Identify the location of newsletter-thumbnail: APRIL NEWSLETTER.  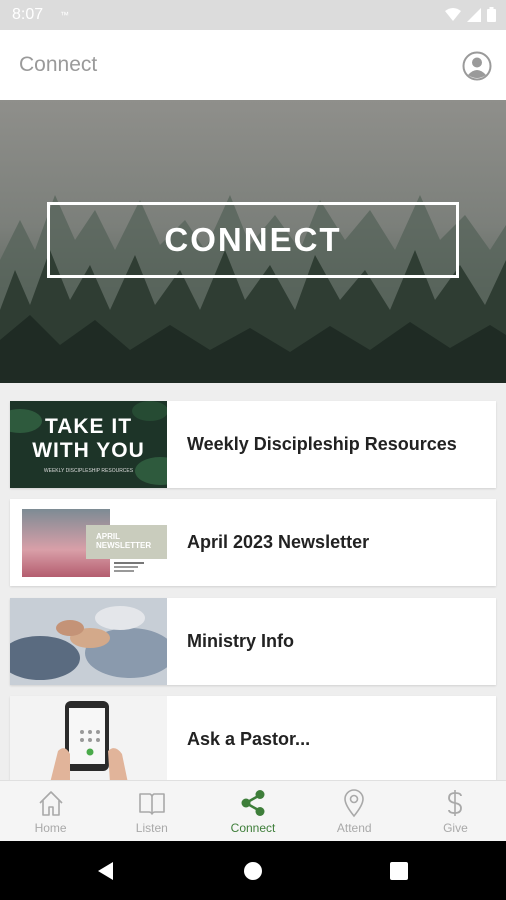
(88, 542).